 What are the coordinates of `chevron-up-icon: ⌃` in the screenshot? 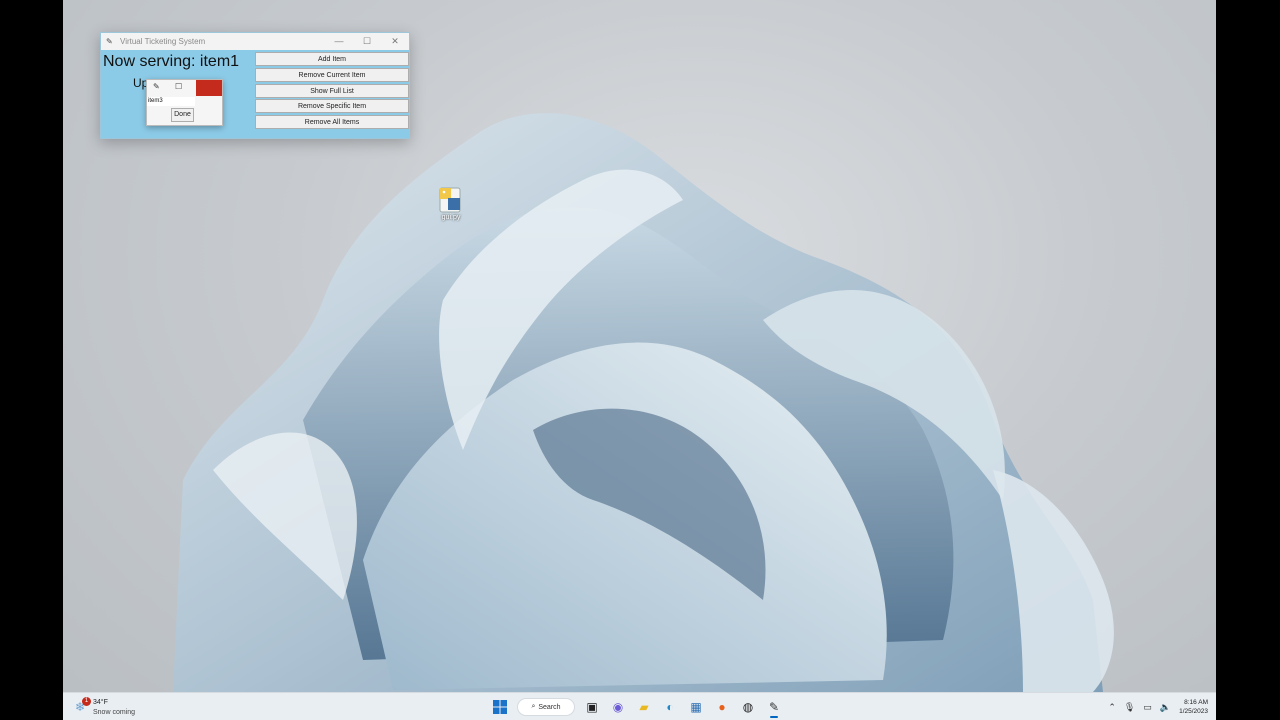 It's located at (1112, 707).